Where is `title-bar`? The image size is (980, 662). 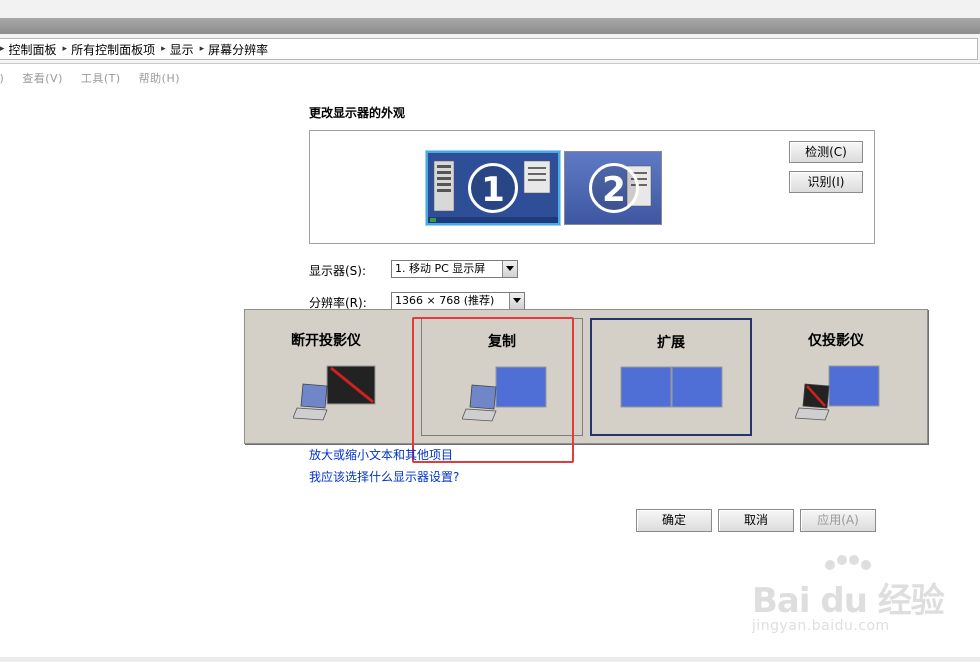
title-bar is located at coordinates (490, 26).